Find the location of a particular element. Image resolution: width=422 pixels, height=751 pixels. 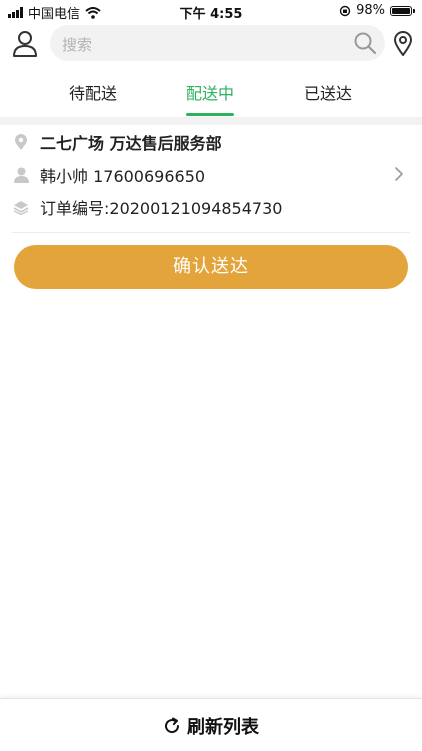

order-status-tabs: 待配送 配送中 已送达 is located at coordinates (211, 94).